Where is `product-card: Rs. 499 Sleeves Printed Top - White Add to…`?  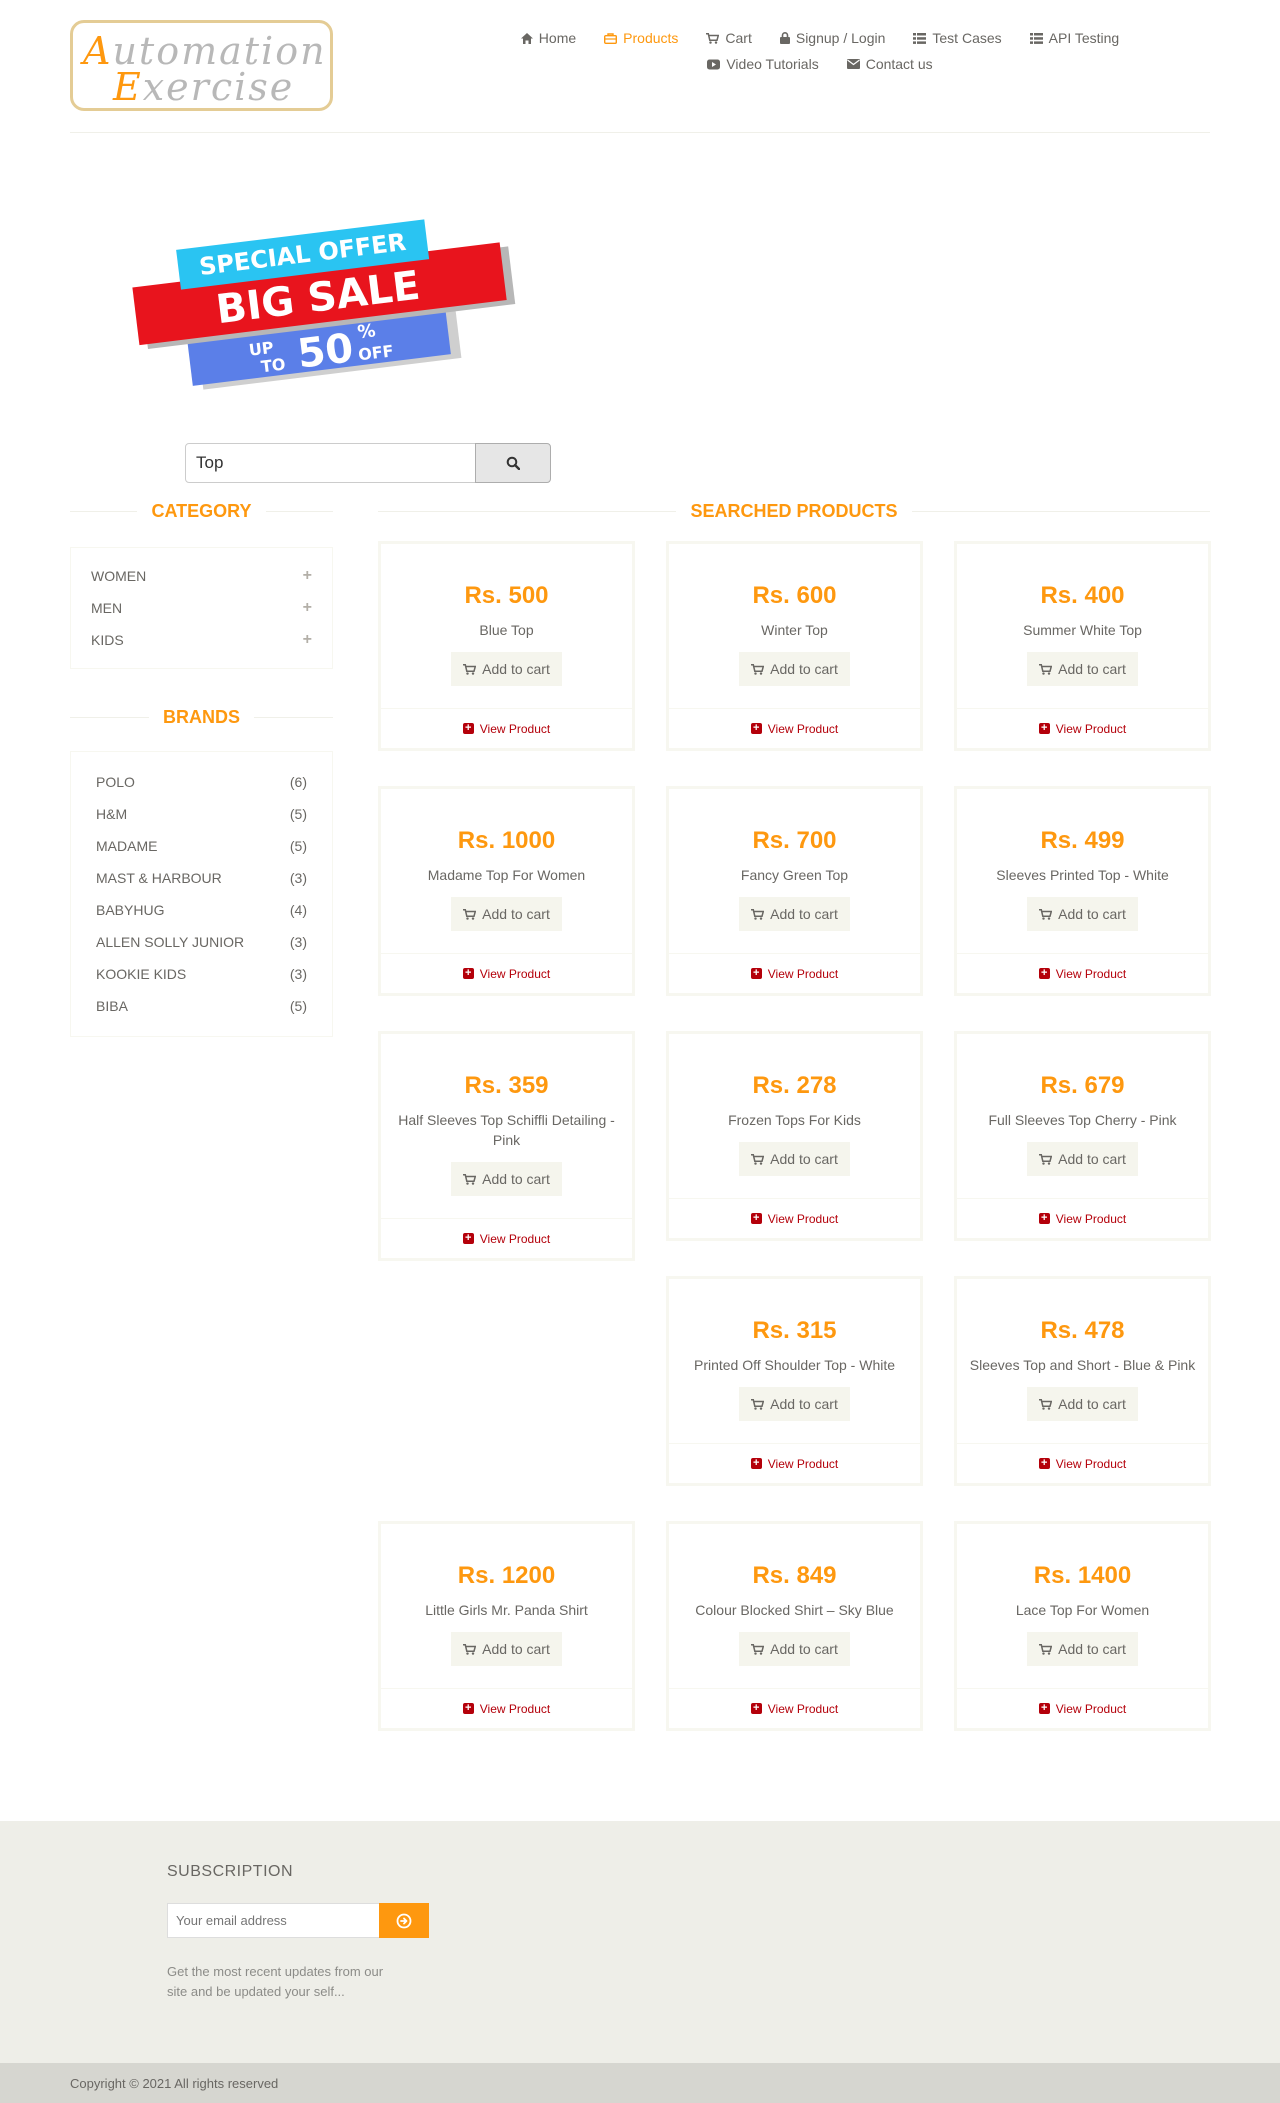
product-card: Rs. 499 Sleeves Printed Top - White Add to… is located at coordinates (1082, 891).